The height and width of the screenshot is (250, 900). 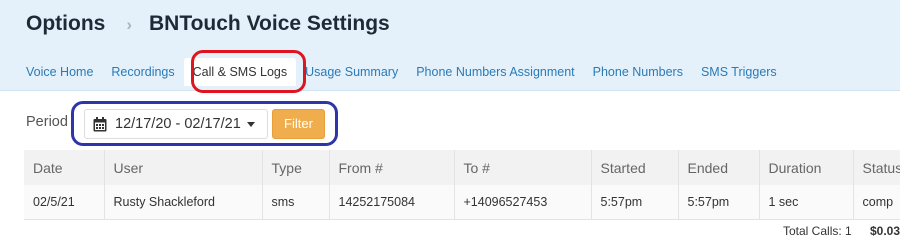 I want to click on cell-status: comp, so click(x=876, y=202).